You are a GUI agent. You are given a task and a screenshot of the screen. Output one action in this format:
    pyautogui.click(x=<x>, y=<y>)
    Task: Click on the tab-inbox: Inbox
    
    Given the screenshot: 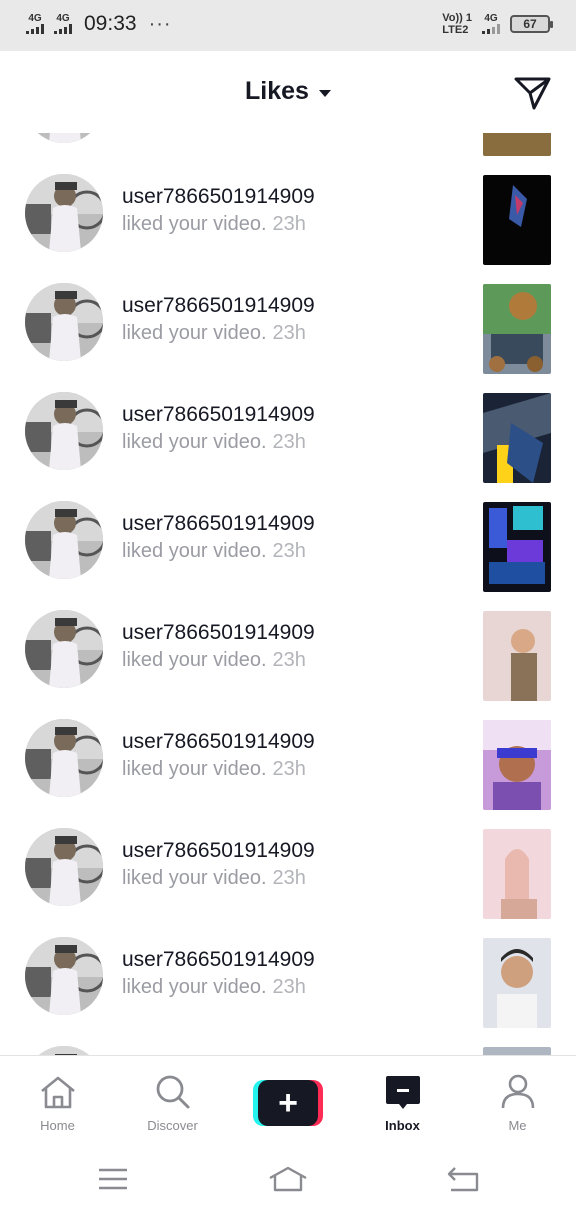 What is the action you would take?
    pyautogui.click(x=402, y=1099)
    